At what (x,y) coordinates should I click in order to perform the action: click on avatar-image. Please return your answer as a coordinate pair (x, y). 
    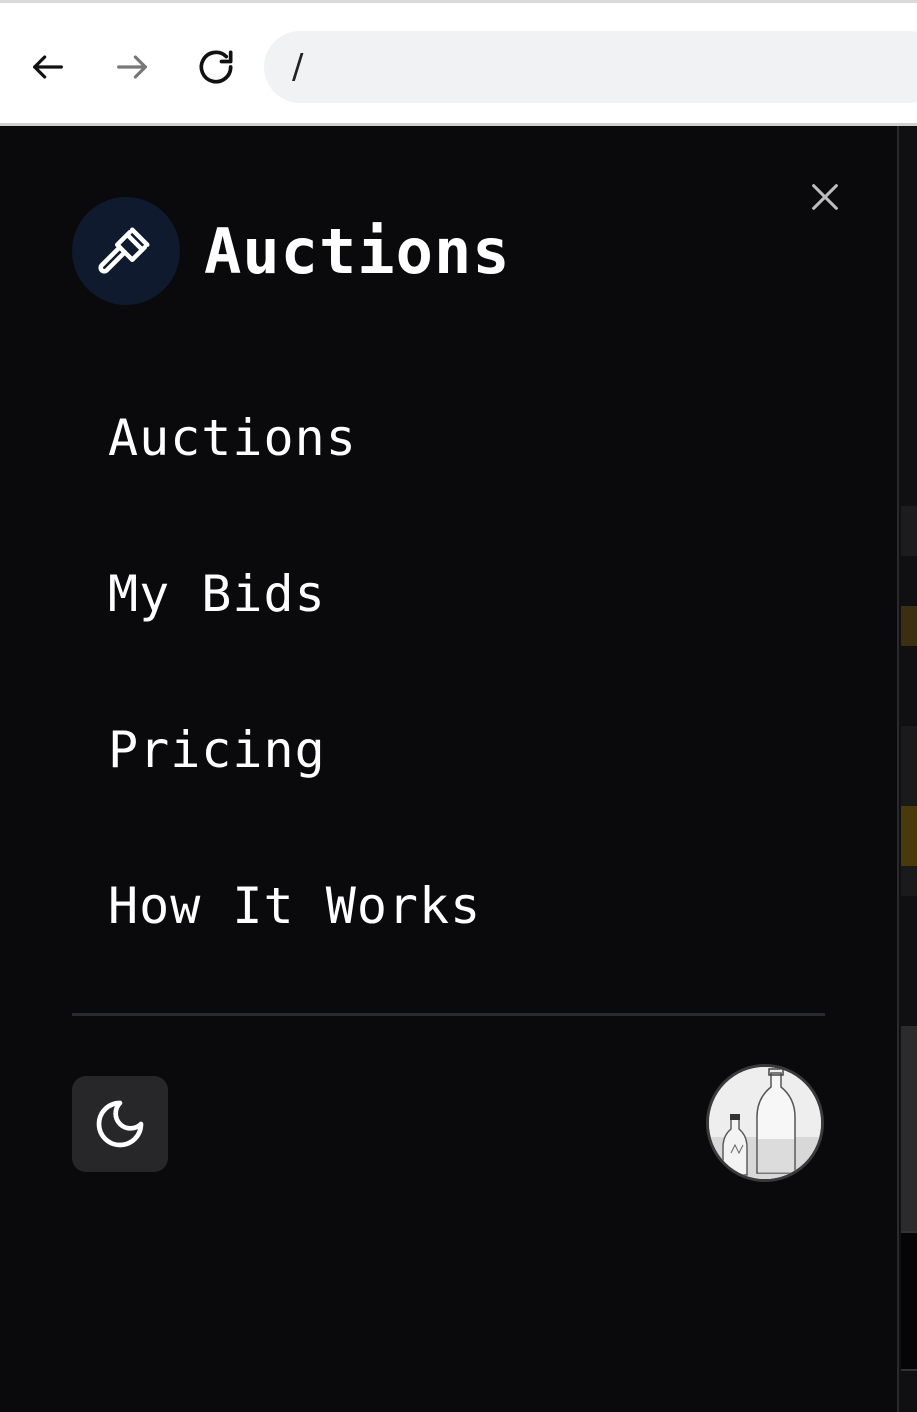
    Looking at the image, I should click on (765, 1123).